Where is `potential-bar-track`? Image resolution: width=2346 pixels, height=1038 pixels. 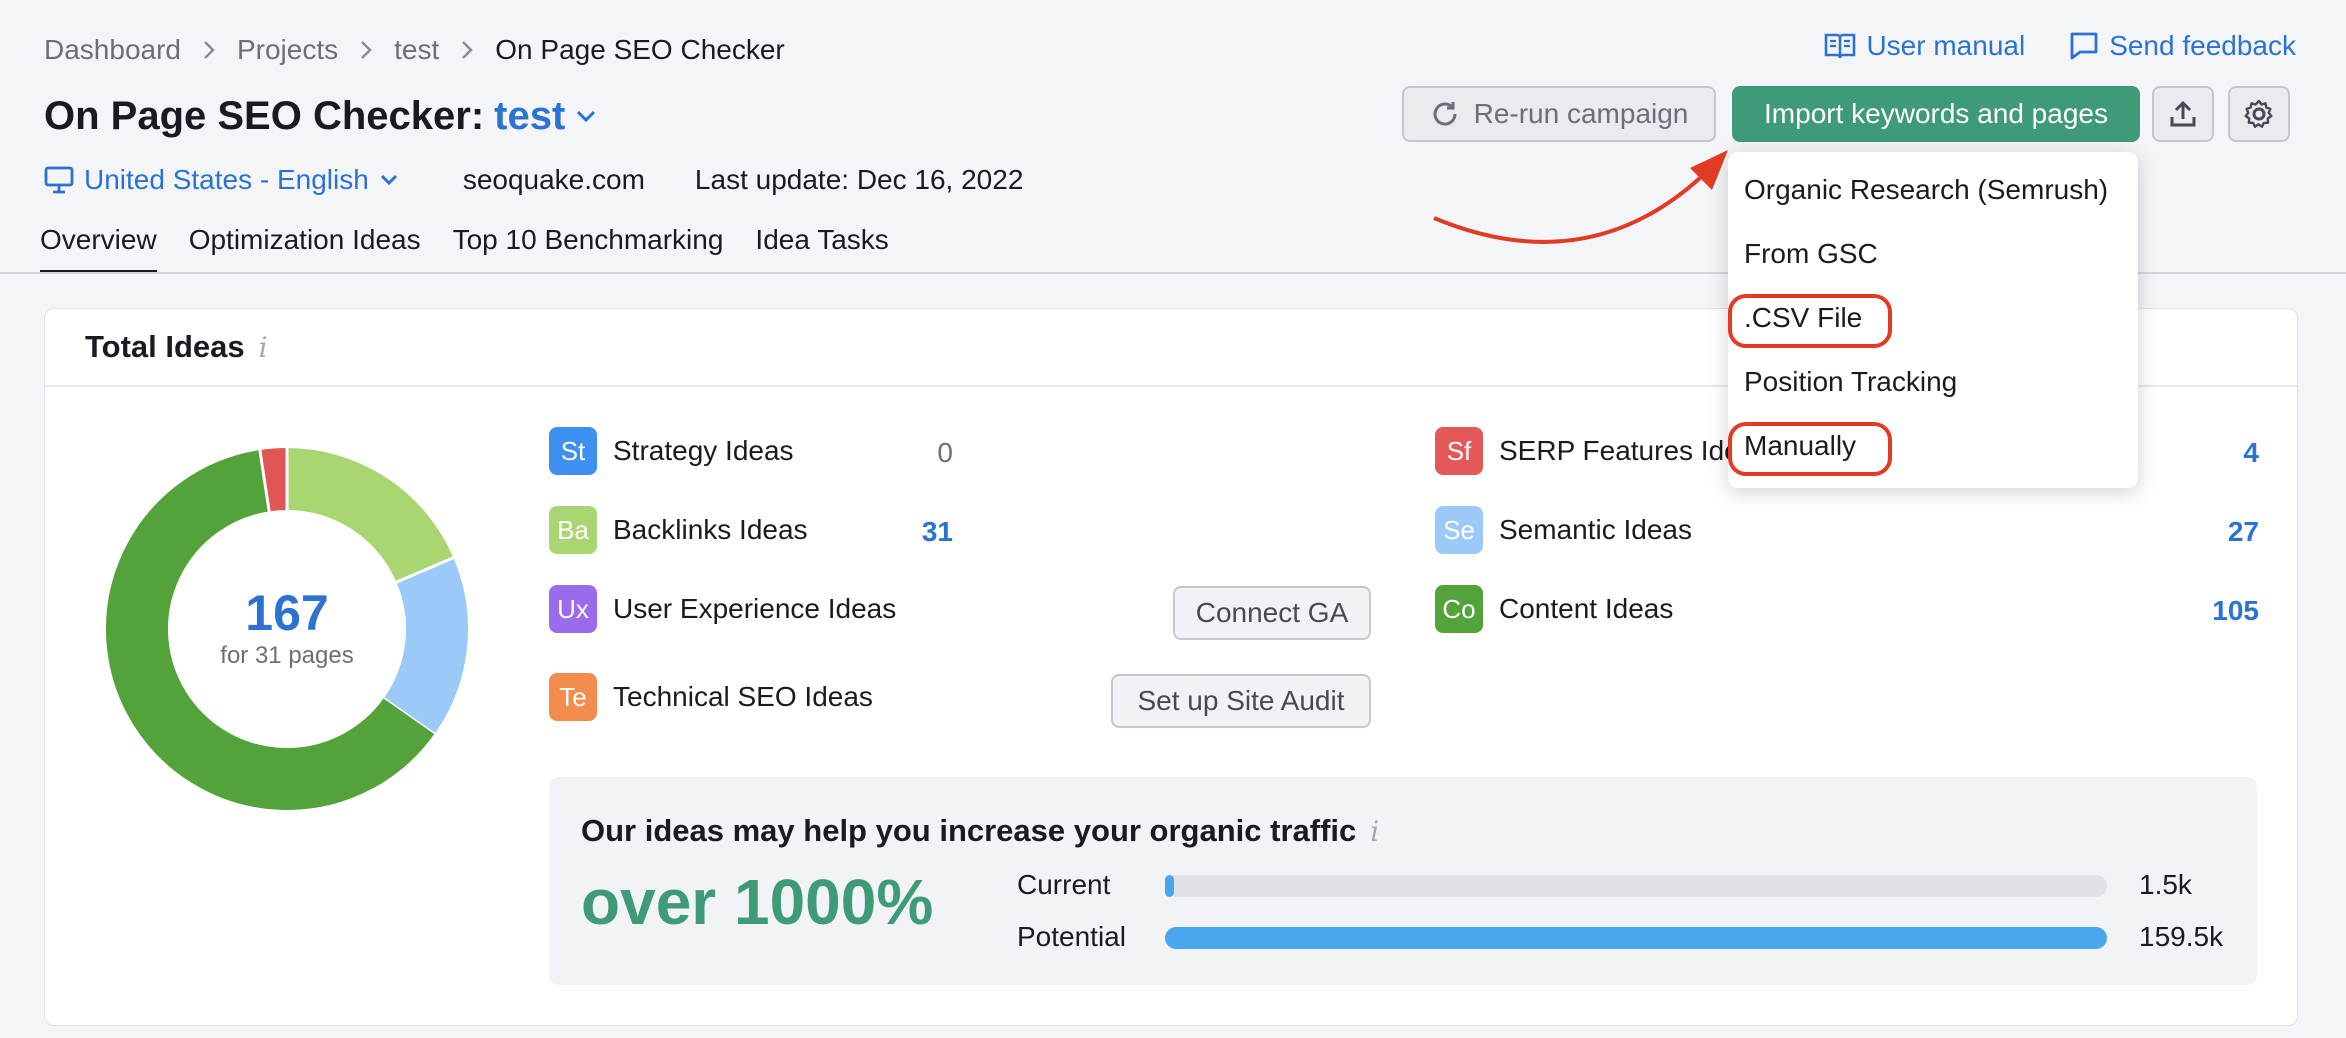
potential-bar-track is located at coordinates (1636, 938).